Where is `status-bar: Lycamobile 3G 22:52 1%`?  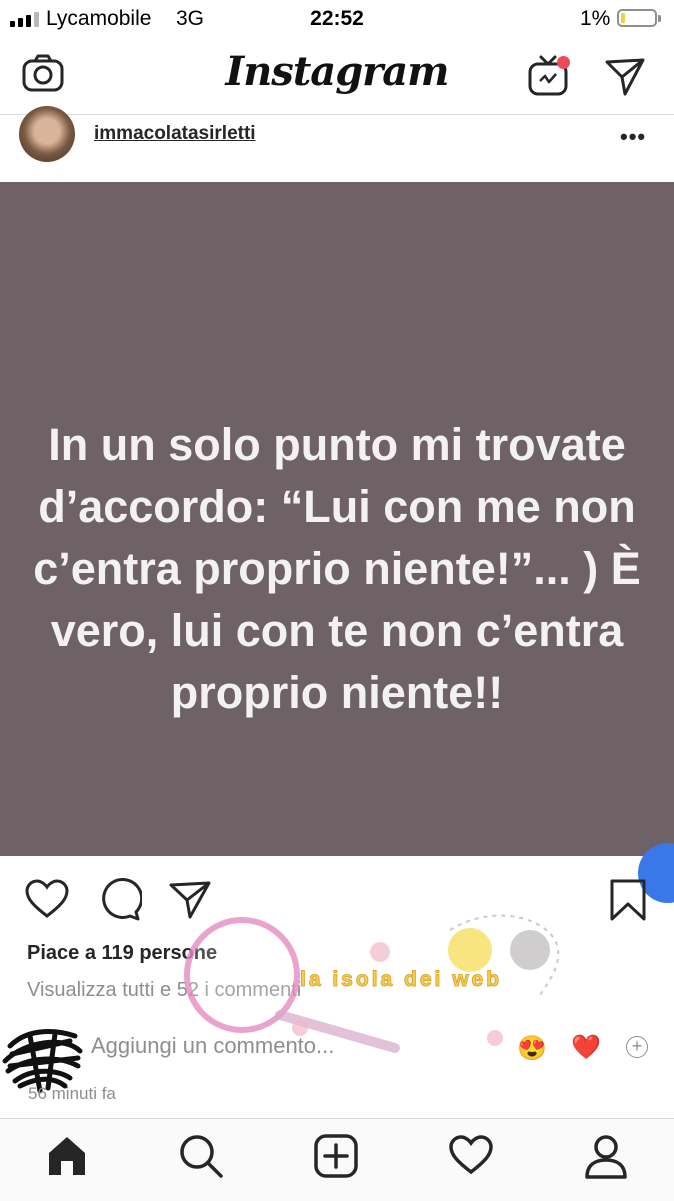 status-bar: Lycamobile 3G 22:52 1% is located at coordinates (337, 18).